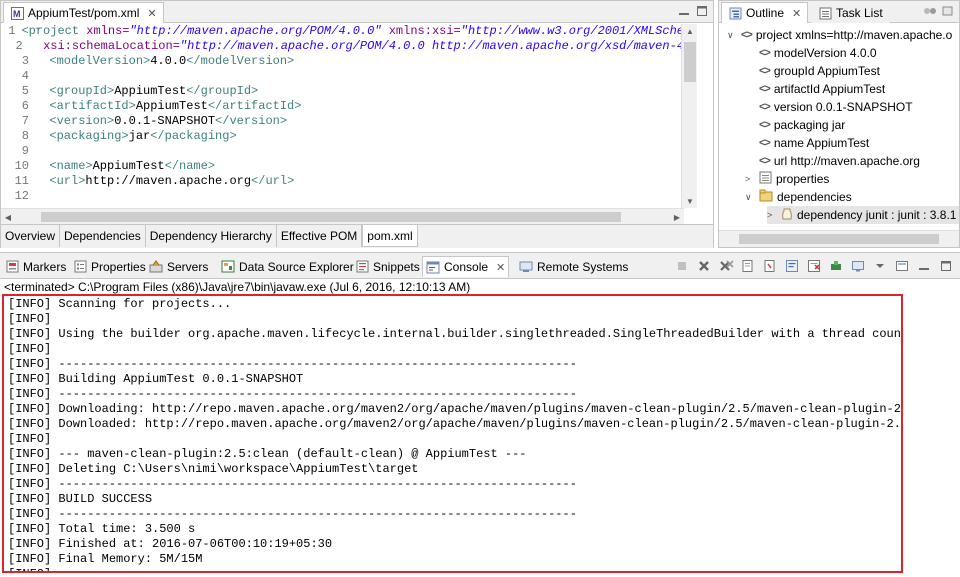 This screenshot has height=577, width=960. What do you see at coordinates (165, 61) in the screenshot?
I see `code-text: <modelVersion>4.0.0</modelVersion>` at bounding box center [165, 61].